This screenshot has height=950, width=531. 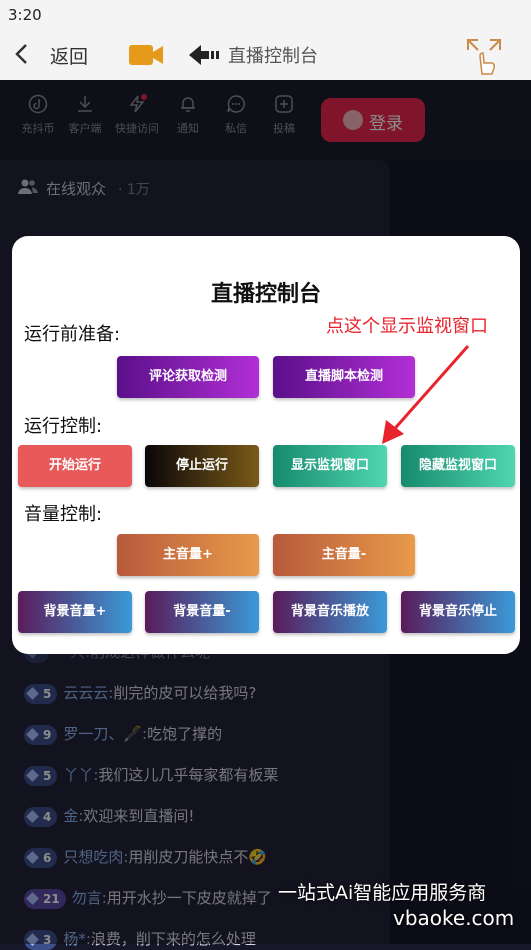 I want to click on bg-music-play-button: 背景音乐播放, so click(x=330, y=612).